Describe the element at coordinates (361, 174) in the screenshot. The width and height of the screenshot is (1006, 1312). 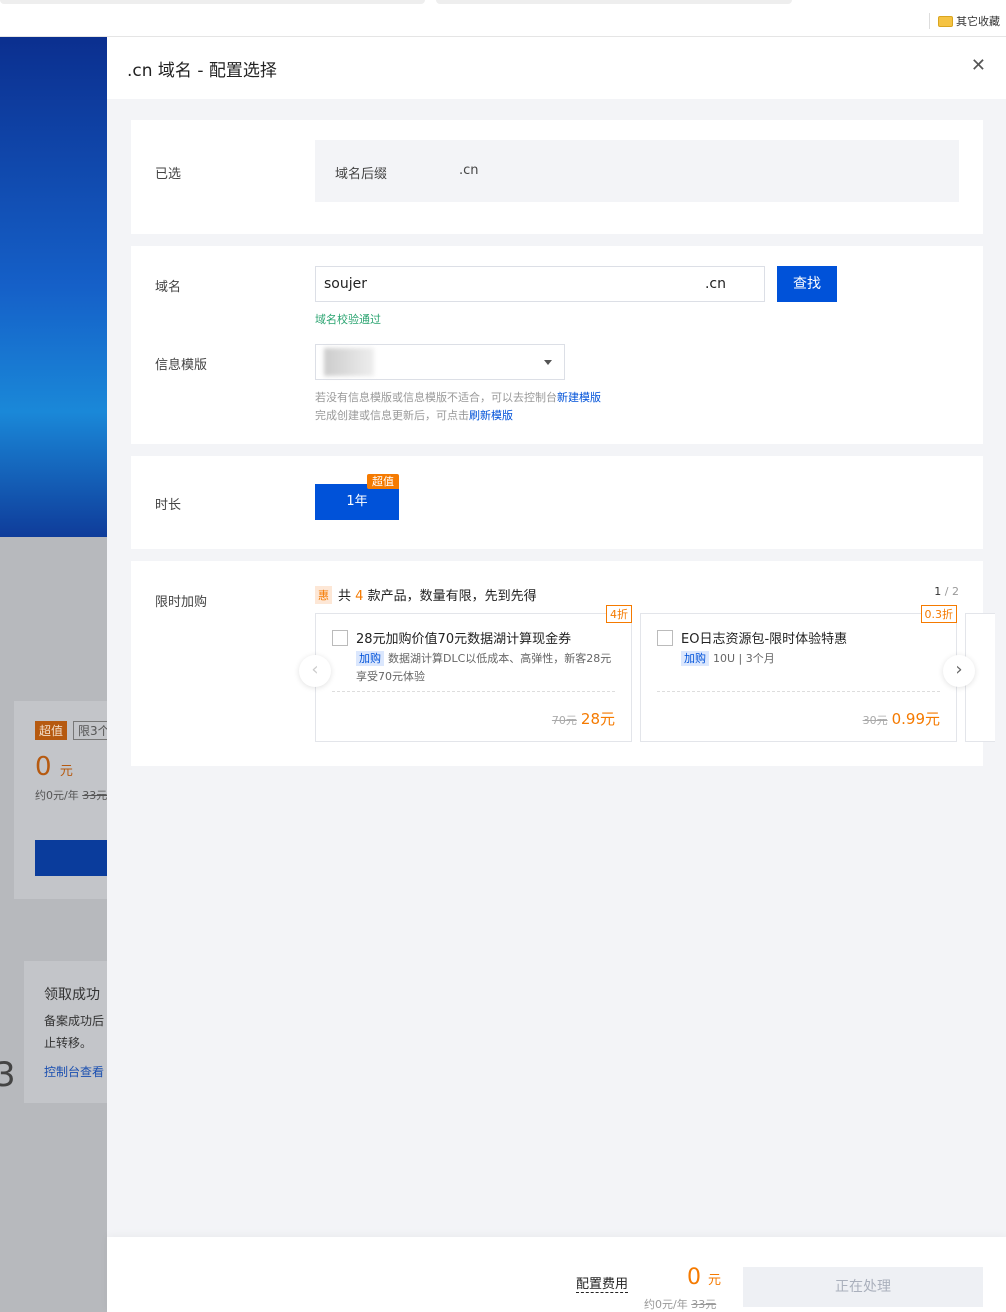
I see `suffix-key: 域名后缀` at that location.